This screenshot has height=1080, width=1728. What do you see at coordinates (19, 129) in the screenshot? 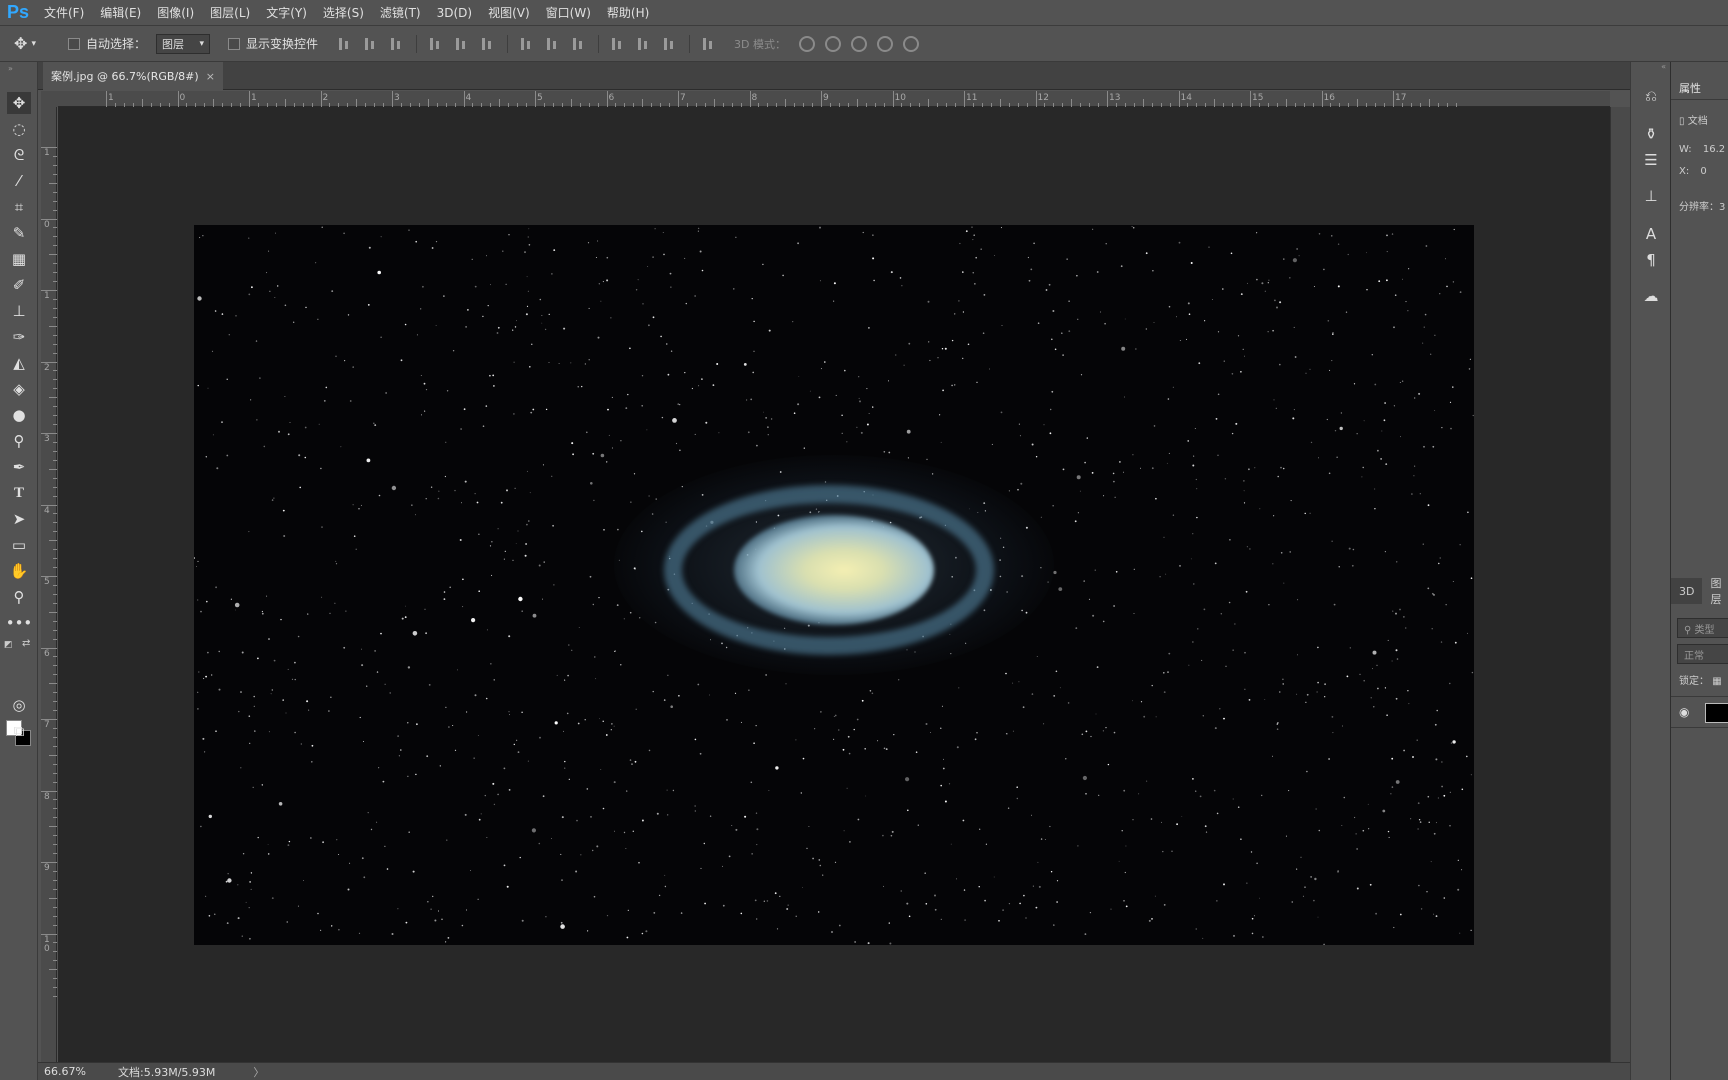
I see `marquee-tool-icon: ◌` at bounding box center [19, 129].